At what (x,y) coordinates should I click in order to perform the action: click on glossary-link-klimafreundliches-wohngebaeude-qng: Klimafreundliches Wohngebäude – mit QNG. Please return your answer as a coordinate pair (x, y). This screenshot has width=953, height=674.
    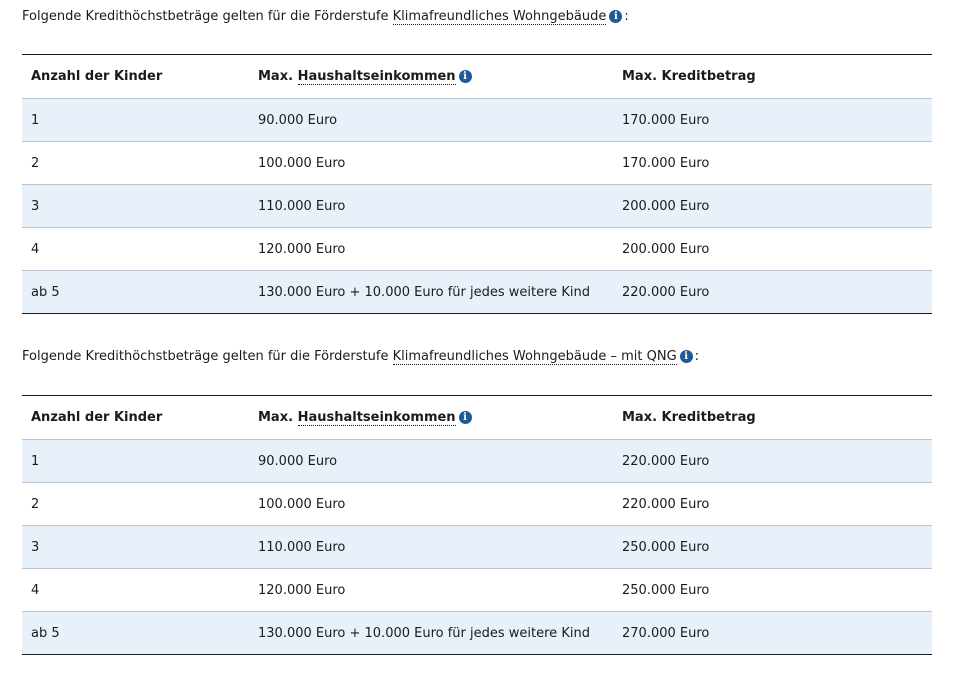
    Looking at the image, I should click on (534, 357).